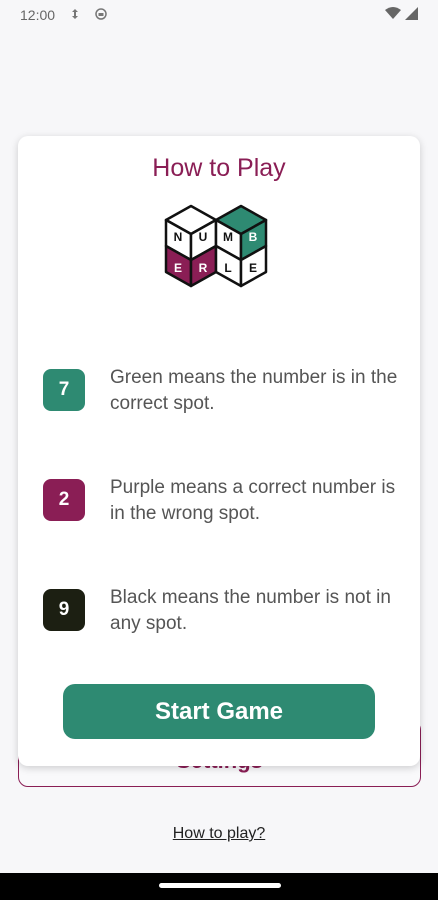 The width and height of the screenshot is (438, 900). What do you see at coordinates (38, 15) in the screenshot?
I see `status-time: 12:00` at bounding box center [38, 15].